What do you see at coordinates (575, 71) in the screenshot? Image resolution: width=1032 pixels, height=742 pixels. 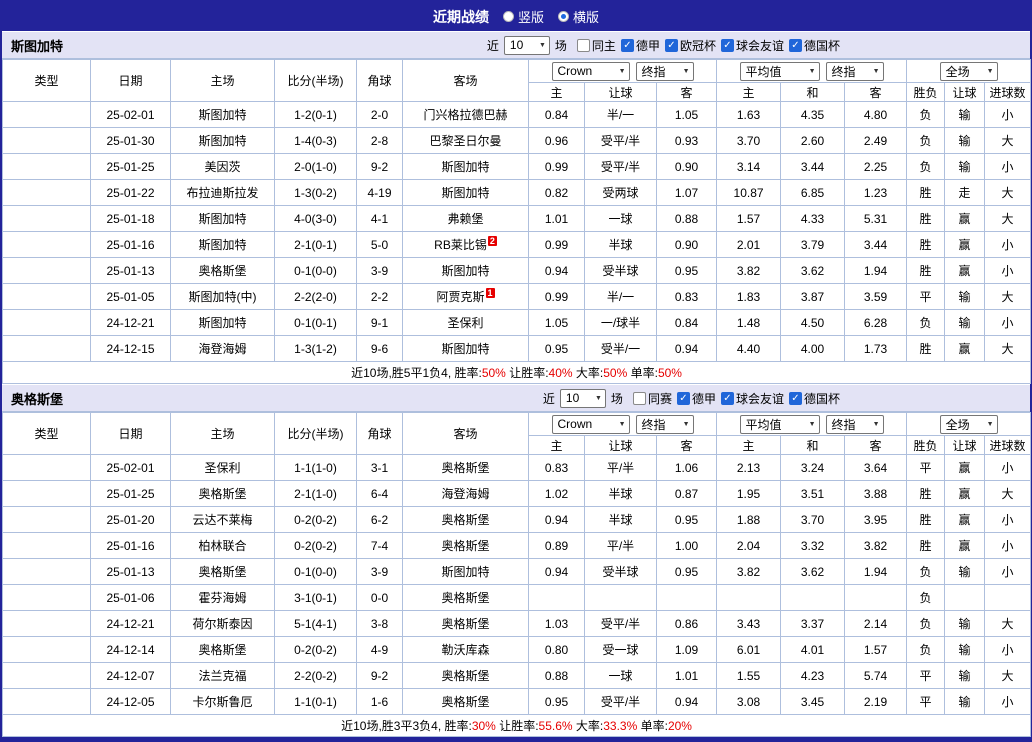 I see `select-value: Crown` at bounding box center [575, 71].